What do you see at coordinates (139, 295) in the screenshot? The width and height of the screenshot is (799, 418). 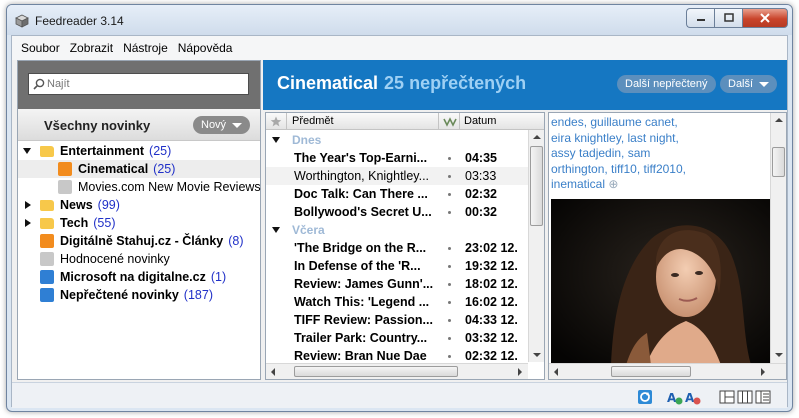 I see `feed-tree-item: Nepřečtené novinky (187)` at bounding box center [139, 295].